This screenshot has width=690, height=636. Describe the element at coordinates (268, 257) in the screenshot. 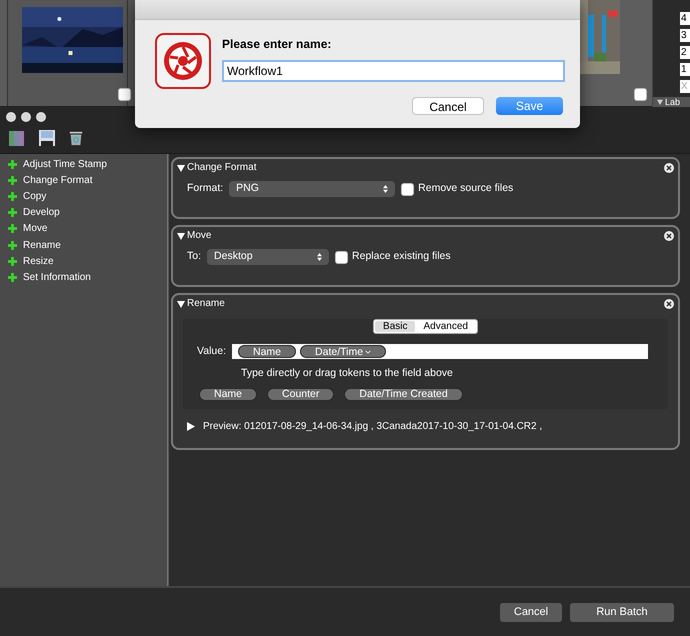

I see `dropdown: Desktop` at that location.